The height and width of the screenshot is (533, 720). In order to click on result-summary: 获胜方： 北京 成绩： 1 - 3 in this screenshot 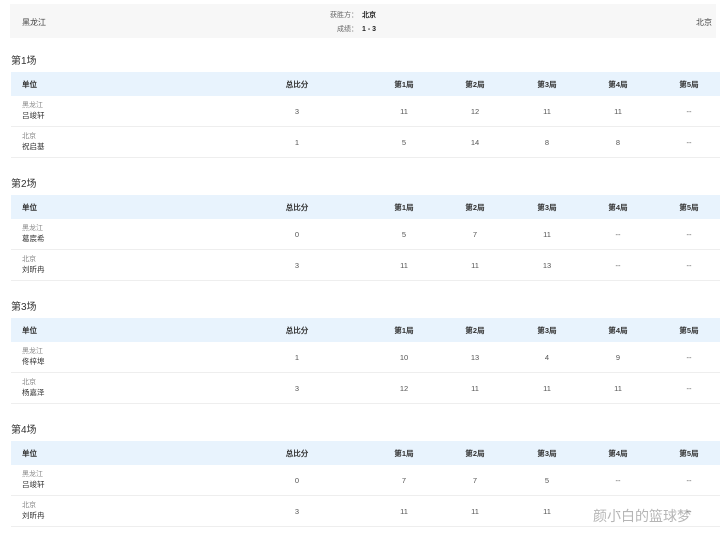, I will do `click(352, 23)`.